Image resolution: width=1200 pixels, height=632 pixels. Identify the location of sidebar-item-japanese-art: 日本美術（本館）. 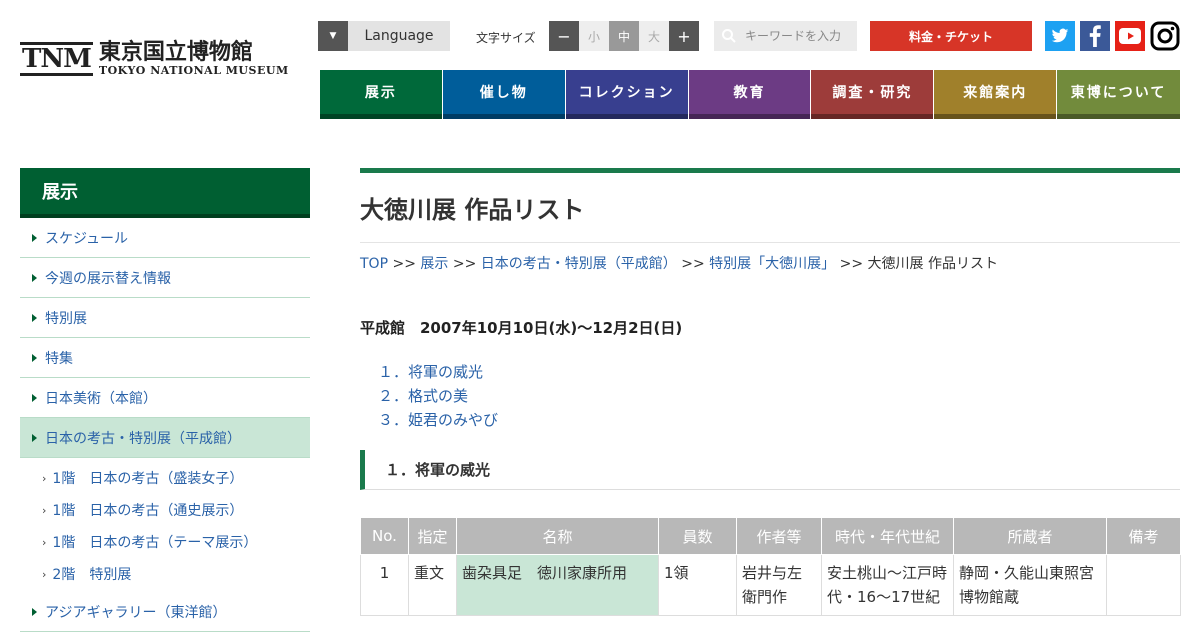
(165, 398).